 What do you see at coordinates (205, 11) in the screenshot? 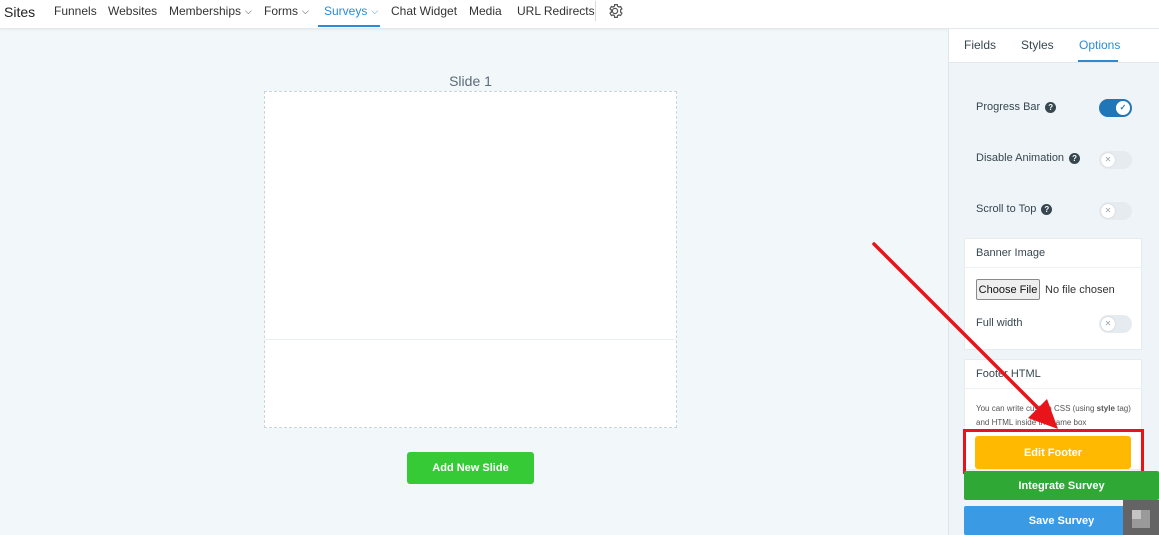
I see `nav-item-memberships-label: Memberships` at bounding box center [205, 11].